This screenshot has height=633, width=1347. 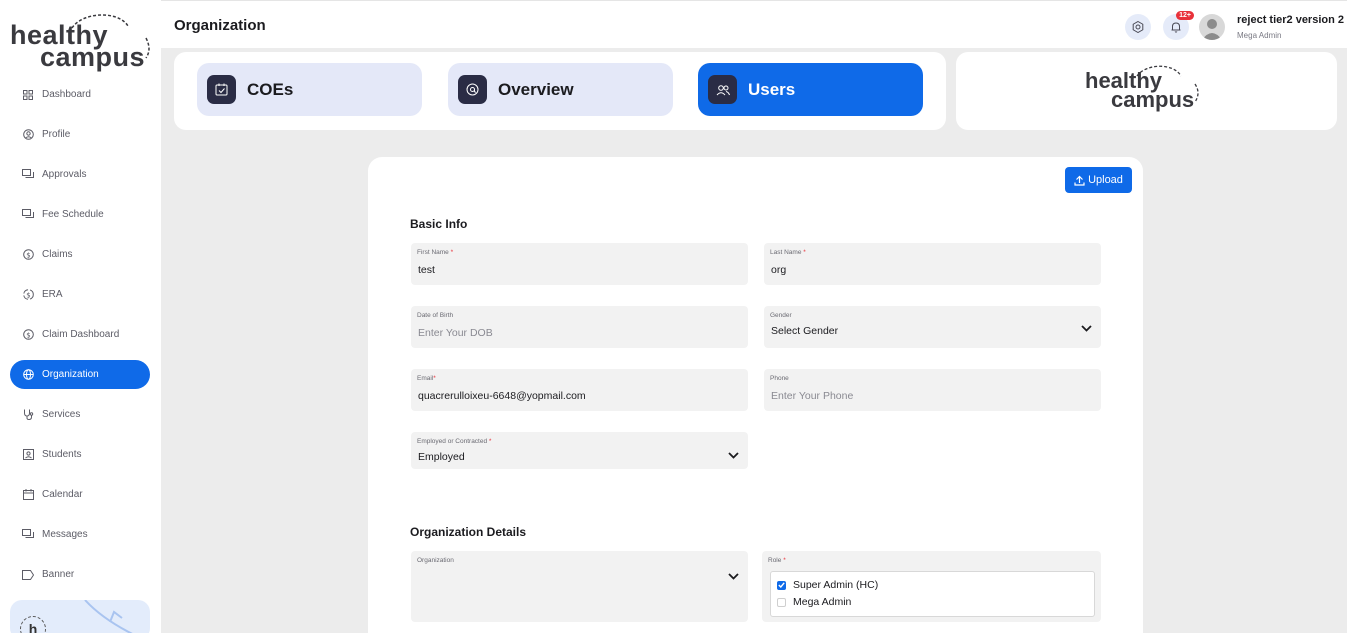 I want to click on promo-card: h, so click(x=80, y=616).